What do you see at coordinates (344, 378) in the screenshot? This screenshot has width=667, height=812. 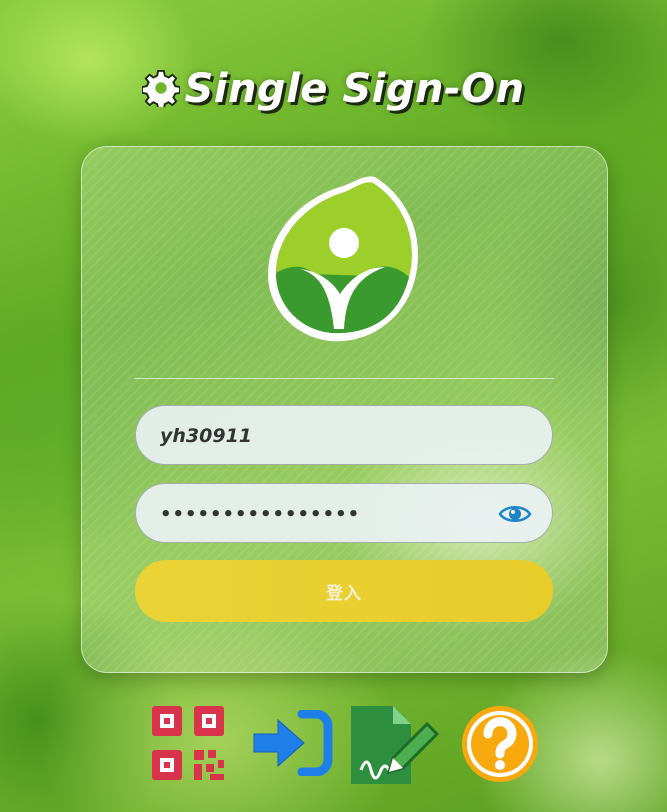 I see `divider` at bounding box center [344, 378].